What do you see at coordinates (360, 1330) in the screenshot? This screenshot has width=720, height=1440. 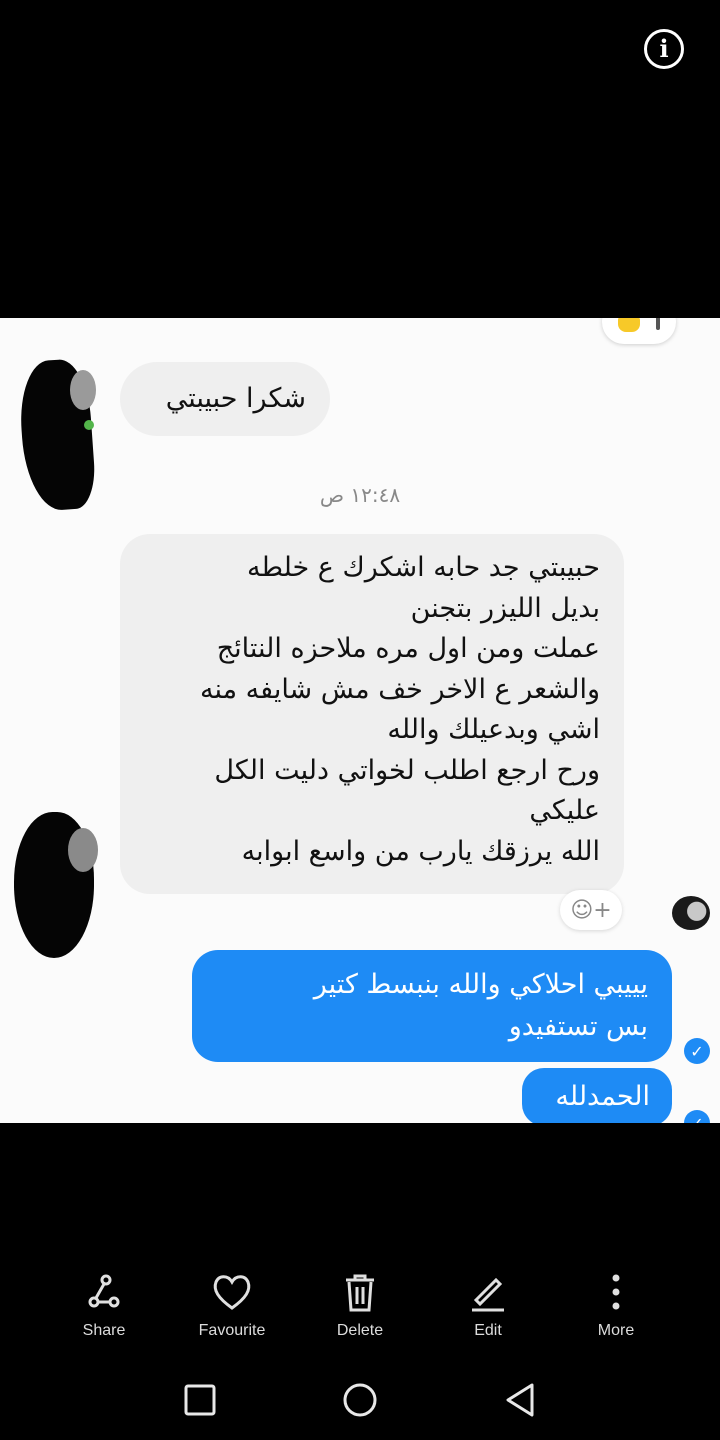 I see `delete-label: Delete` at bounding box center [360, 1330].